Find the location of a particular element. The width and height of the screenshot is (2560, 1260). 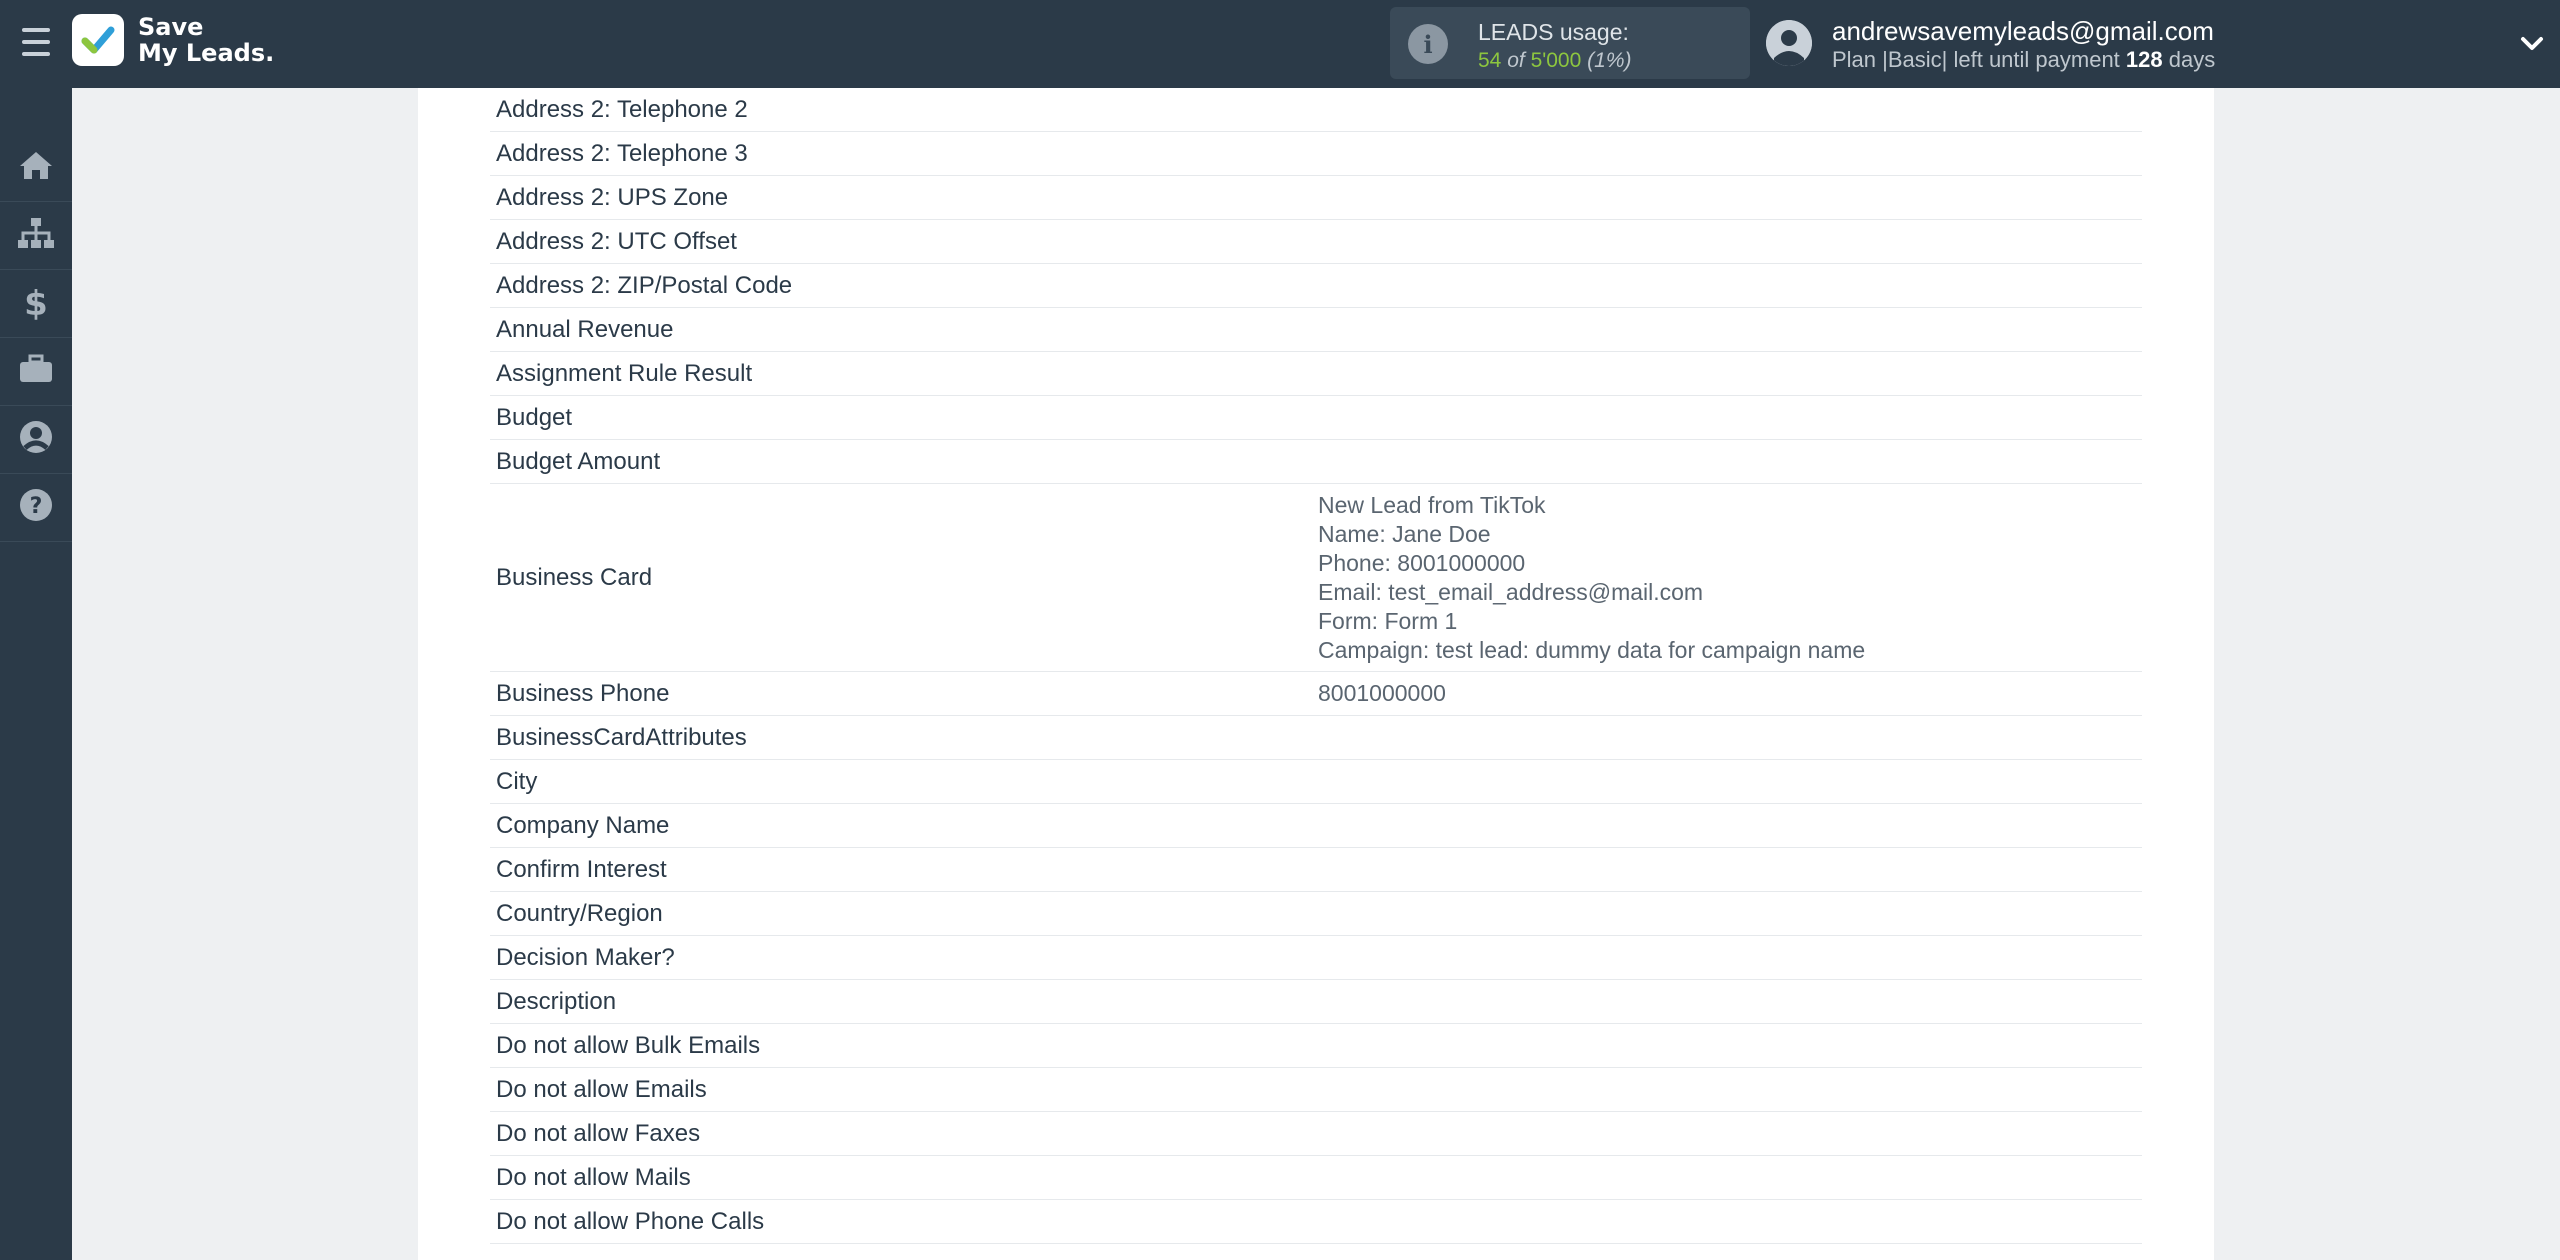

usage-used: 54 is located at coordinates (1490, 60).